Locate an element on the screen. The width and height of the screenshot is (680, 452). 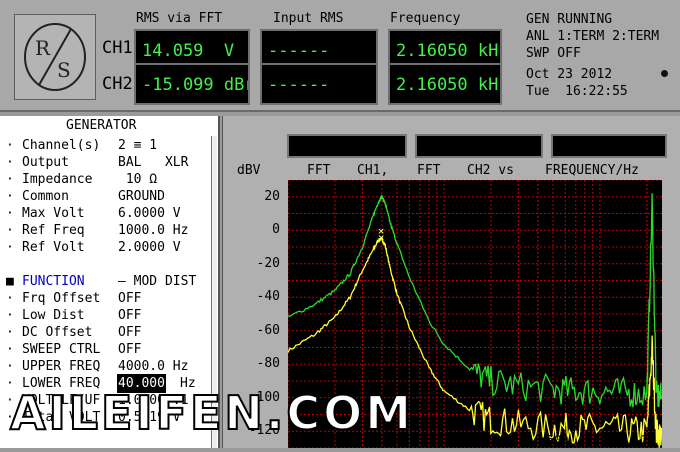
sweep-status: SWP OFF is located at coordinates (553, 53).